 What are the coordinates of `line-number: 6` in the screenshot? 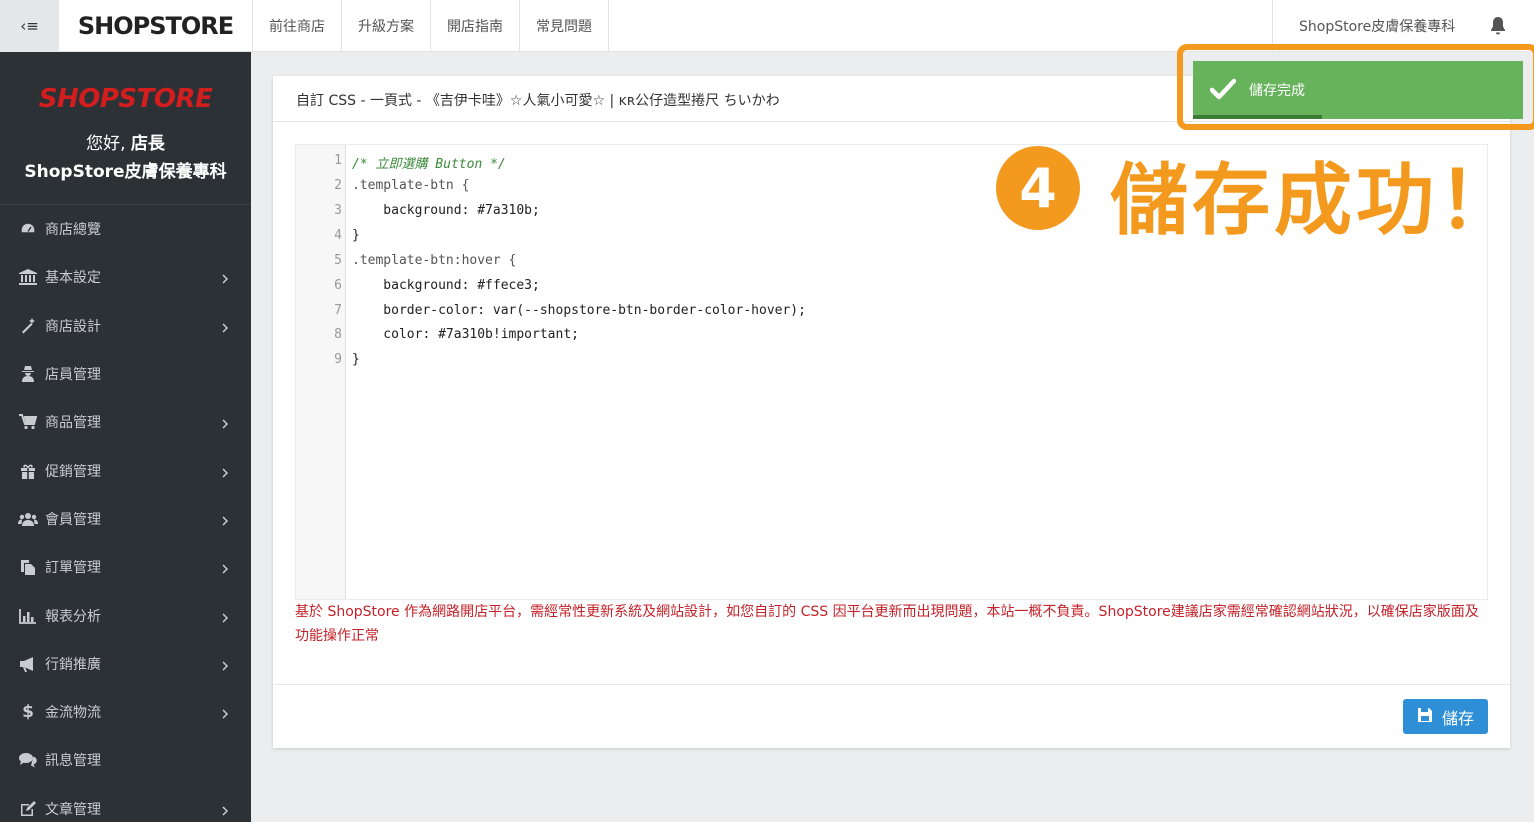 It's located at (338, 285).